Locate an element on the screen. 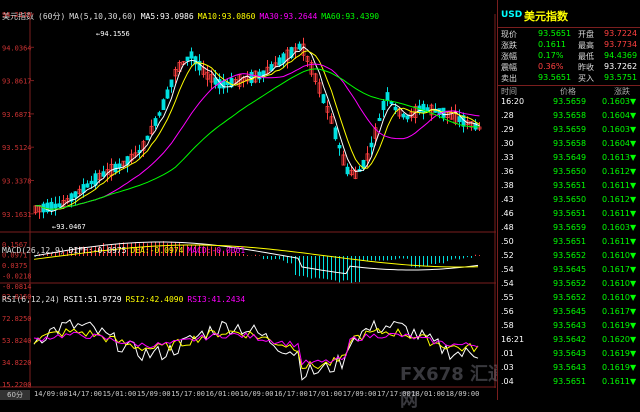  tick-price: 93.5650 is located at coordinates (570, 171).